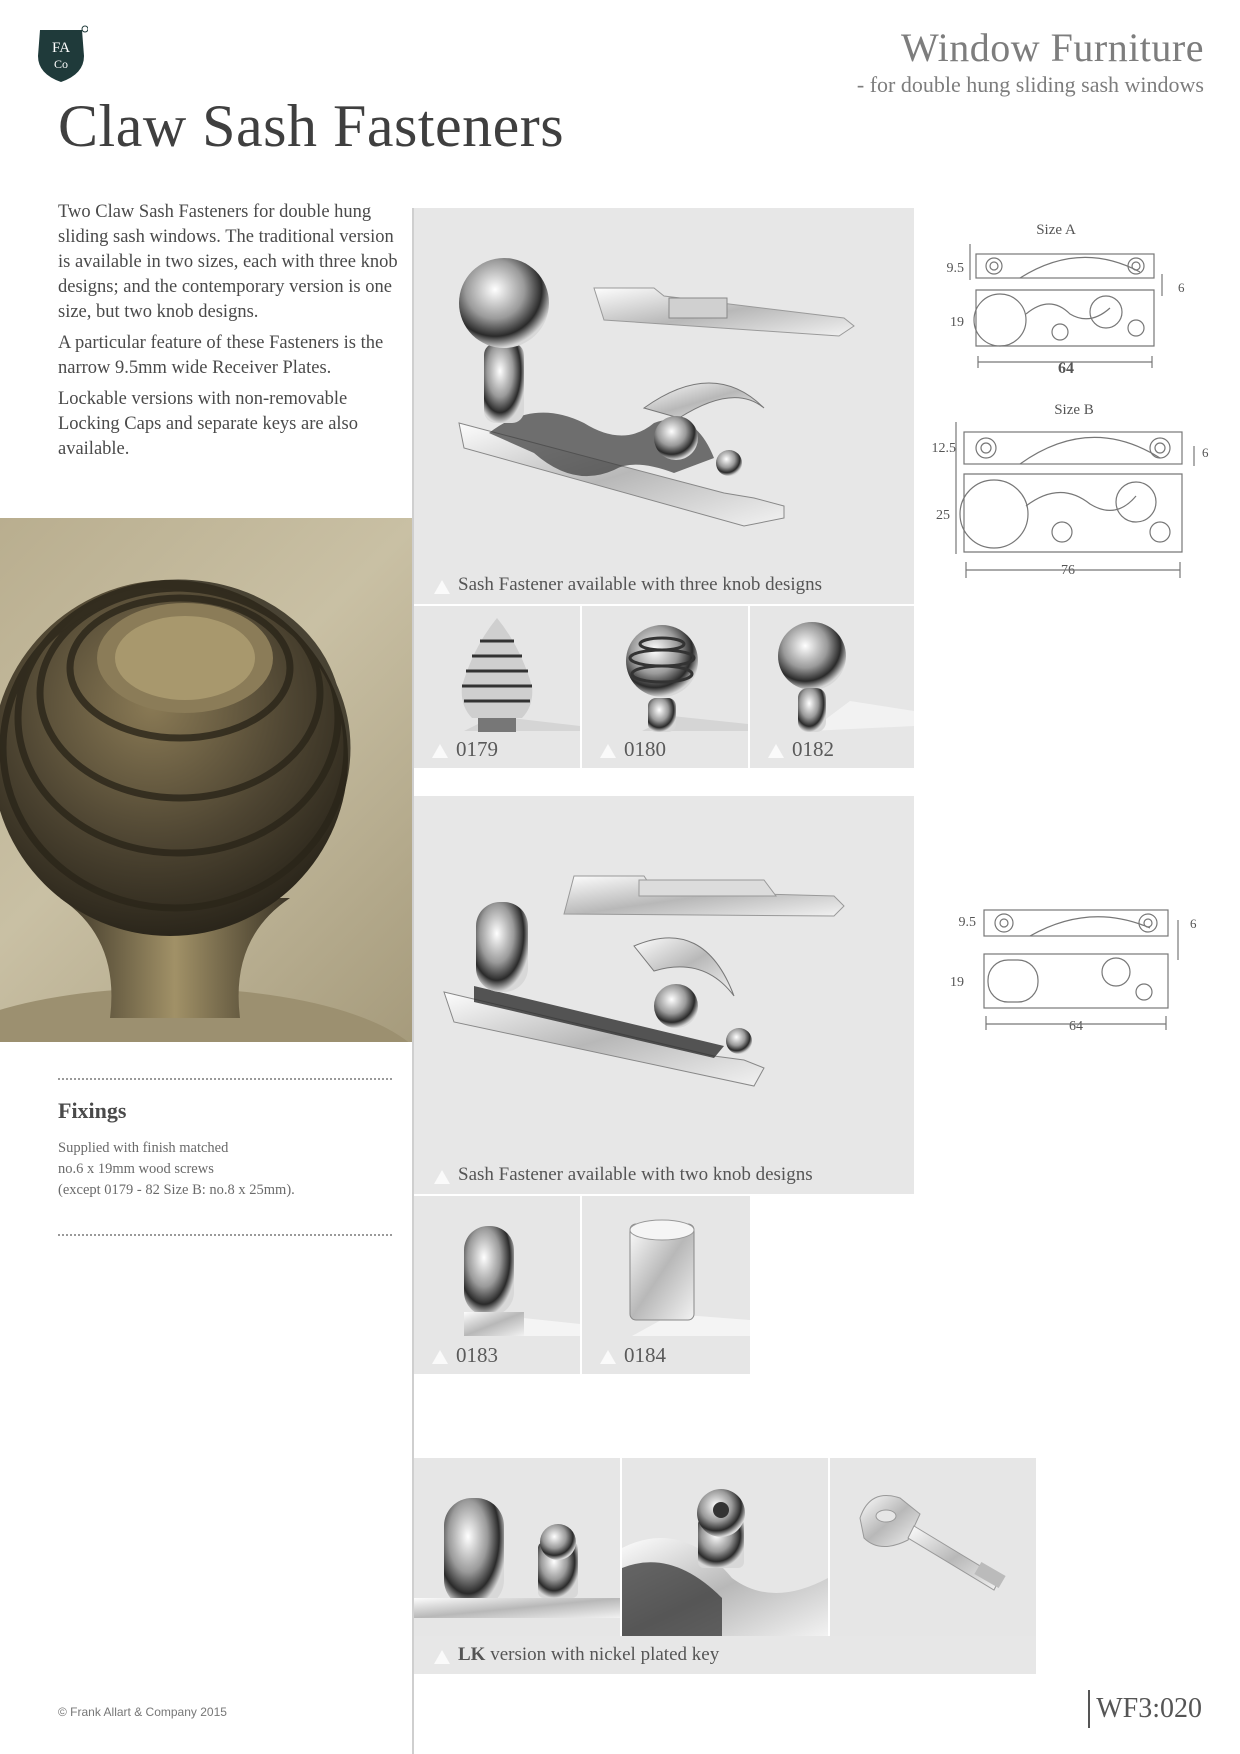 Image resolution: width=1240 pixels, height=1754 pixels. What do you see at coordinates (602, 1654) in the screenshot?
I see `caption-lk-rest: version with nickel plated key` at bounding box center [602, 1654].